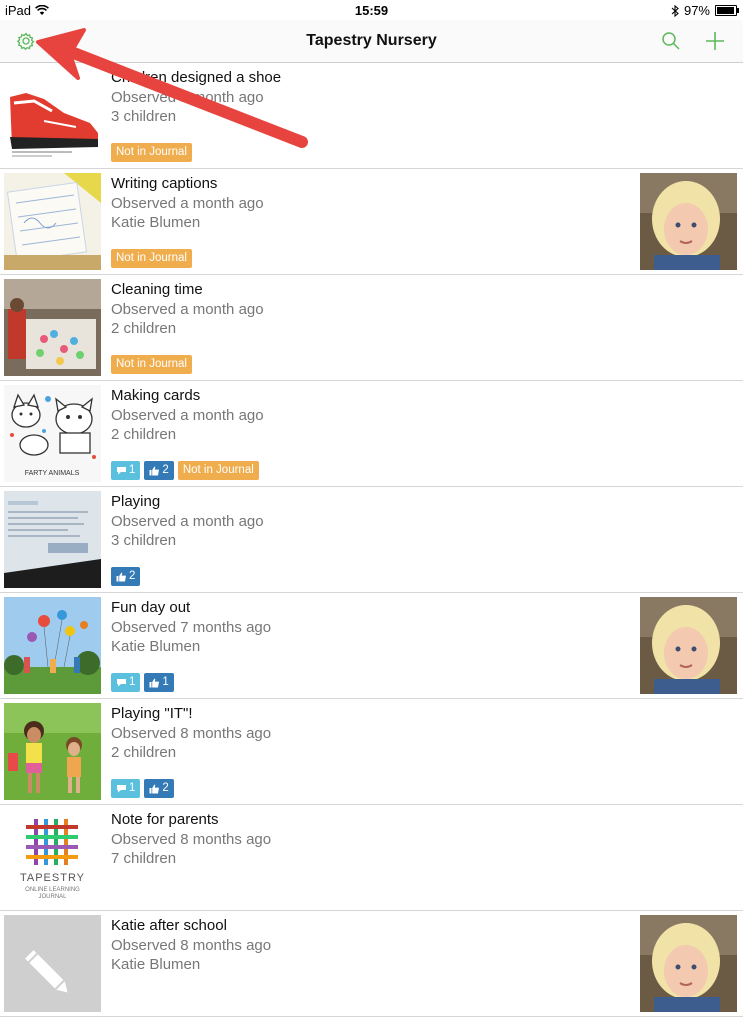  I want to click on page-title: Tapestry Nursery, so click(371, 40).